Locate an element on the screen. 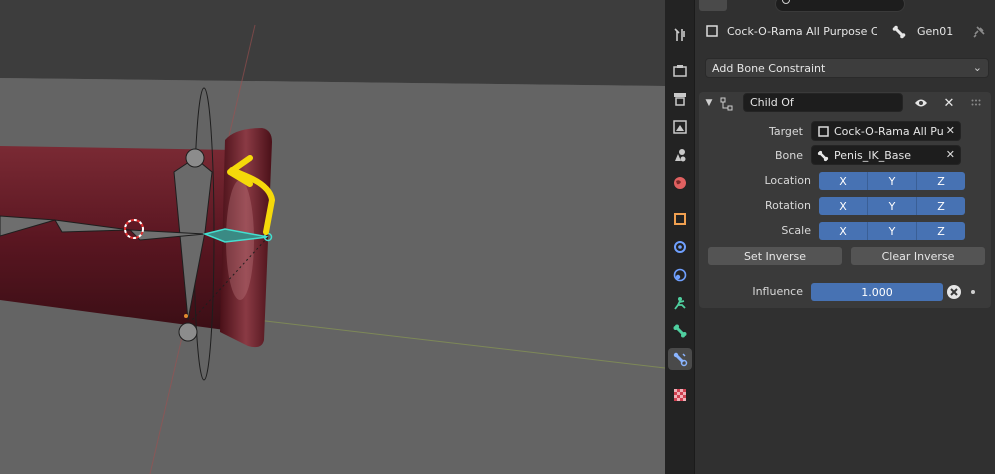 The width and height of the screenshot is (995, 474). output-icon is located at coordinates (680, 99).